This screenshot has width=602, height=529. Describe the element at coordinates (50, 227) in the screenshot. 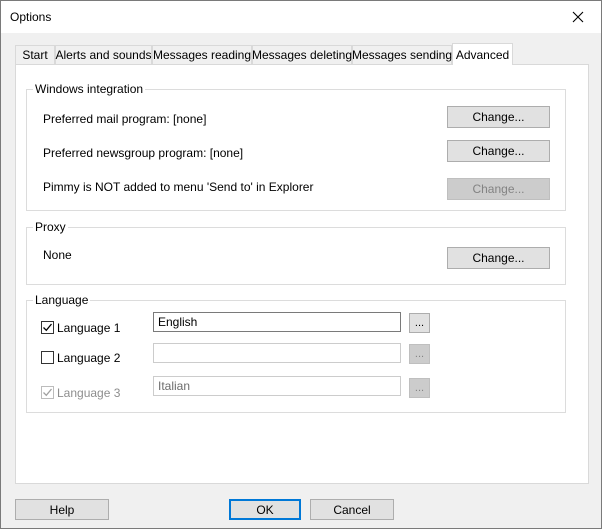

I see `proxy-title: Proxy` at that location.